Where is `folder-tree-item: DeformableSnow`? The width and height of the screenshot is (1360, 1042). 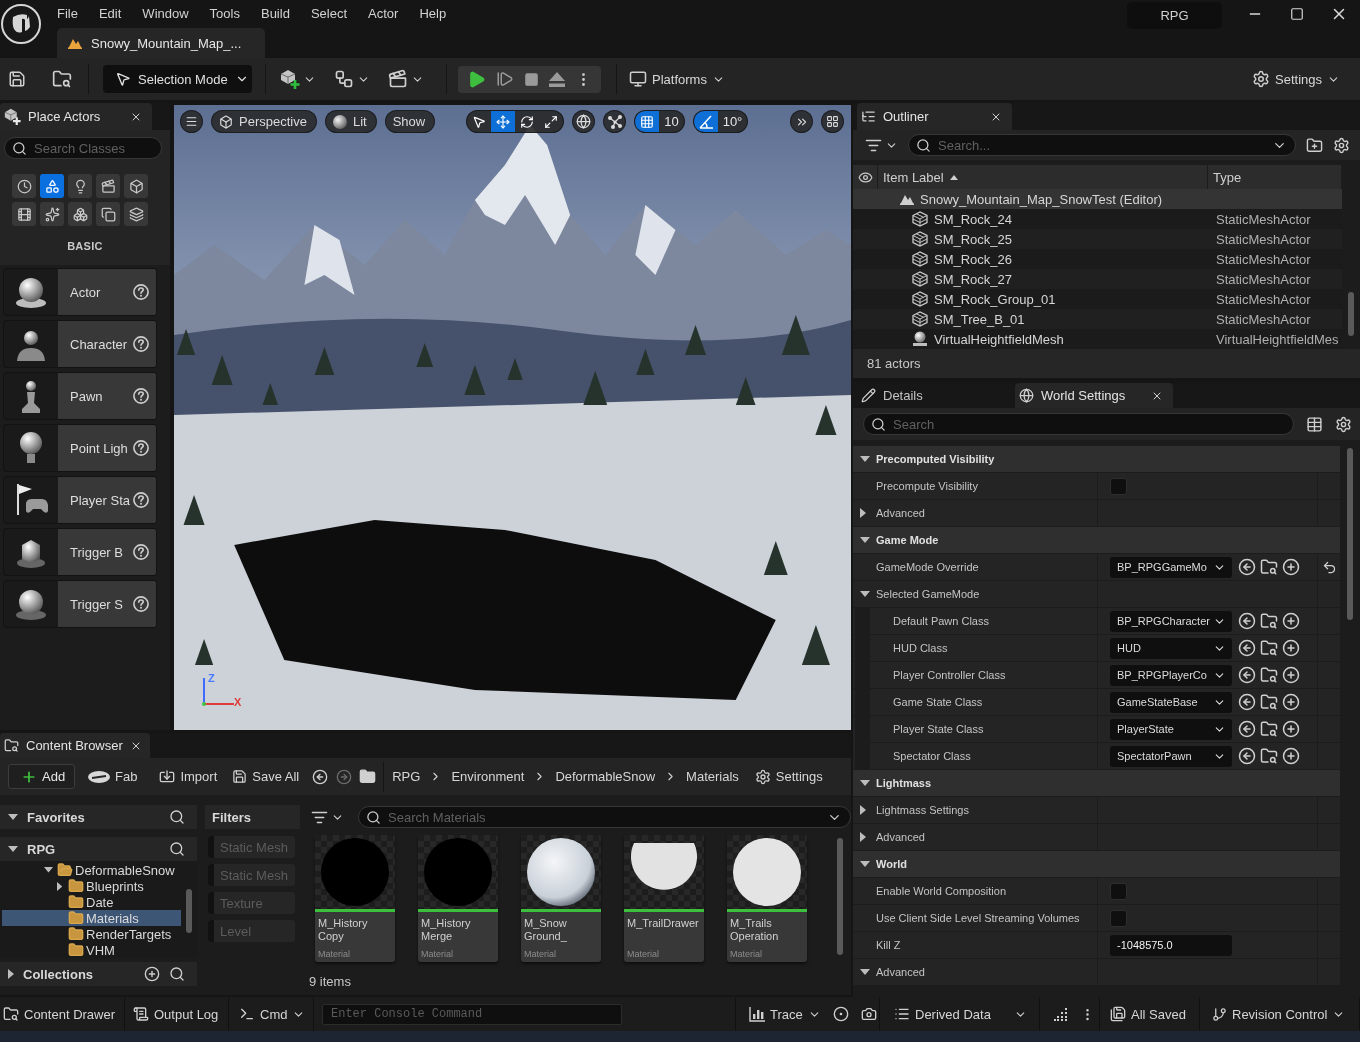
folder-tree-item: DeformableSnow is located at coordinates (91, 870).